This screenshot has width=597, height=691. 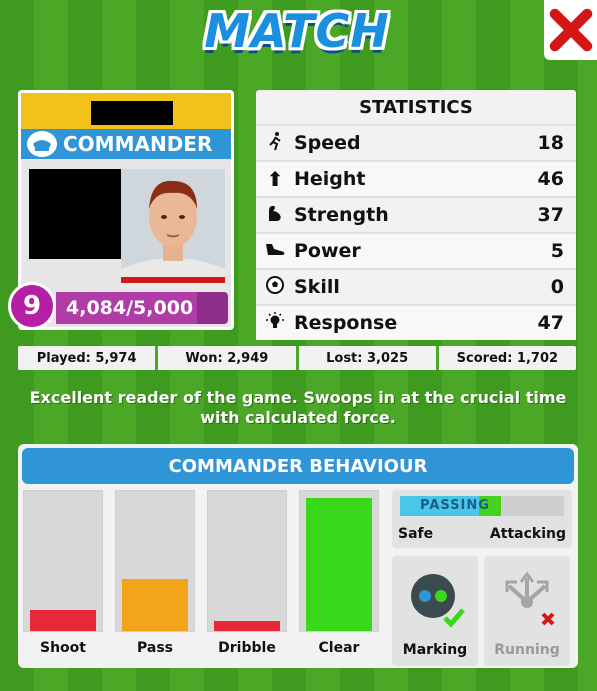 I want to click on stat-row-speed: Speed 18, so click(x=416, y=142).